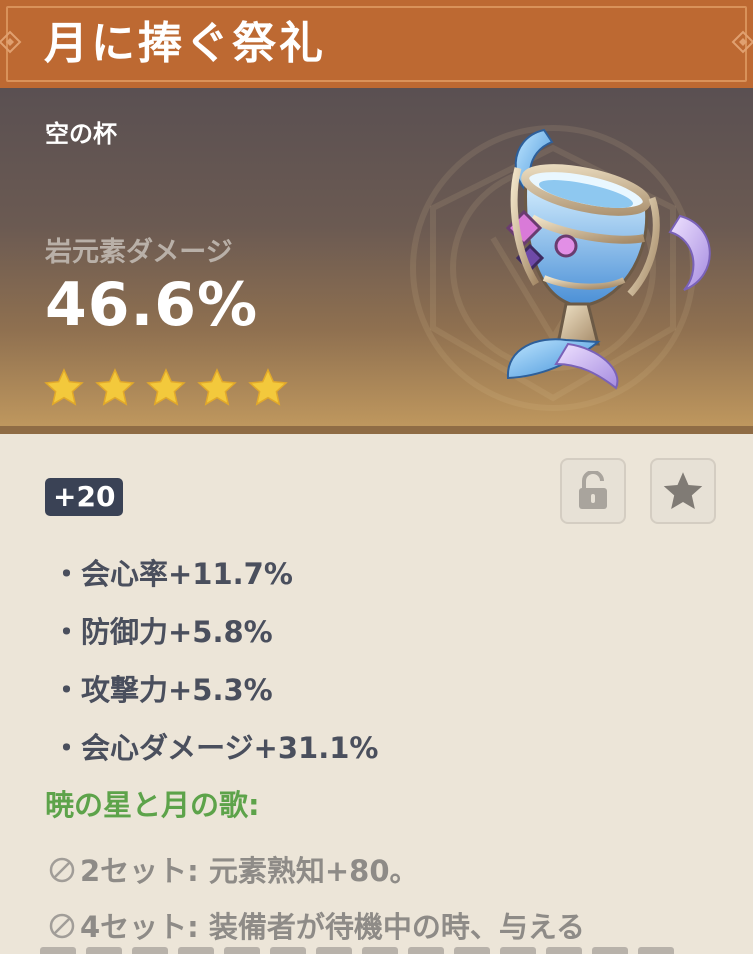 Image resolution: width=753 pixels, height=954 pixels. What do you see at coordinates (152, 805) in the screenshot?
I see `set-name: 暁の星と月の歌:` at bounding box center [152, 805].